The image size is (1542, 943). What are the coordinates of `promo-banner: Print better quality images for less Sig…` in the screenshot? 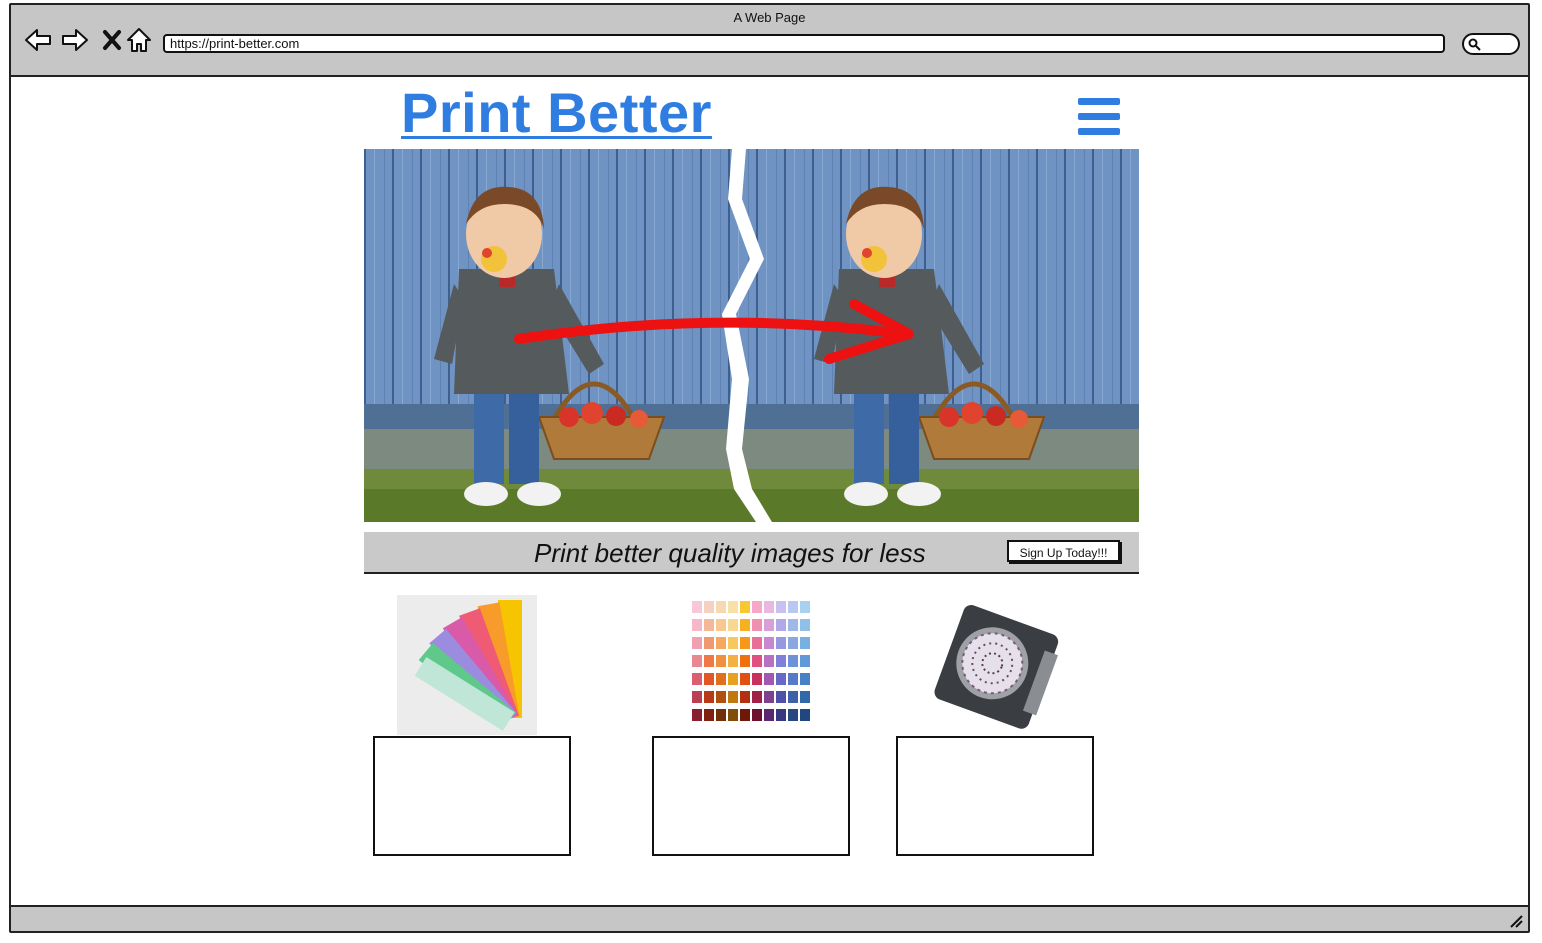 It's located at (751, 553).